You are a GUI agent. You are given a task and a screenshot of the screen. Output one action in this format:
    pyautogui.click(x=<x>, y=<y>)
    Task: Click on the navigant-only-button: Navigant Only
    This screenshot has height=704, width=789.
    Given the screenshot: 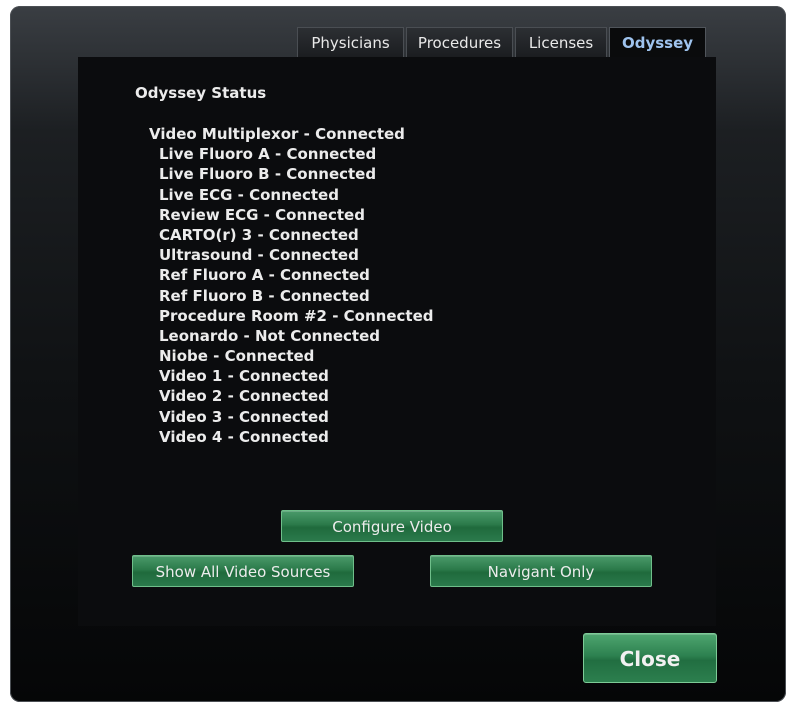 What is the action you would take?
    pyautogui.click(x=541, y=571)
    